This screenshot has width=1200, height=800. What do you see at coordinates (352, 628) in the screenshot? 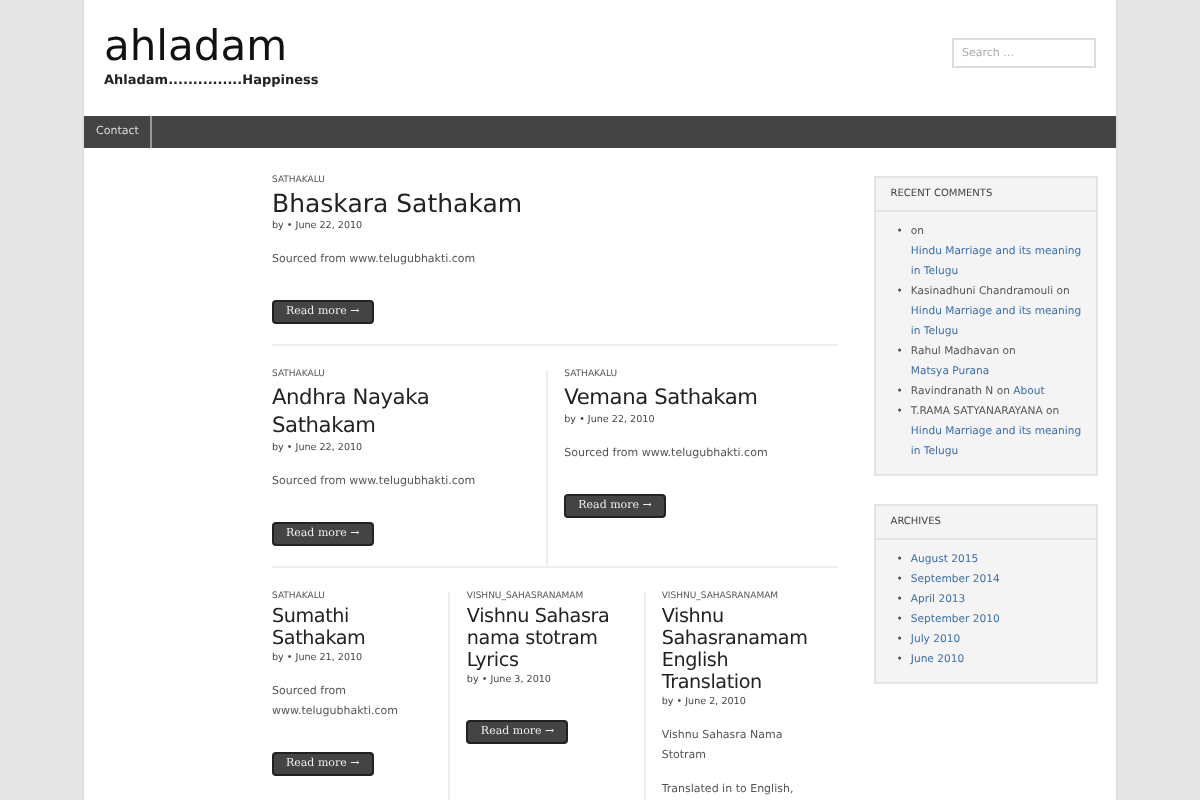
I see `post-title: Sumathi Sathakam` at bounding box center [352, 628].